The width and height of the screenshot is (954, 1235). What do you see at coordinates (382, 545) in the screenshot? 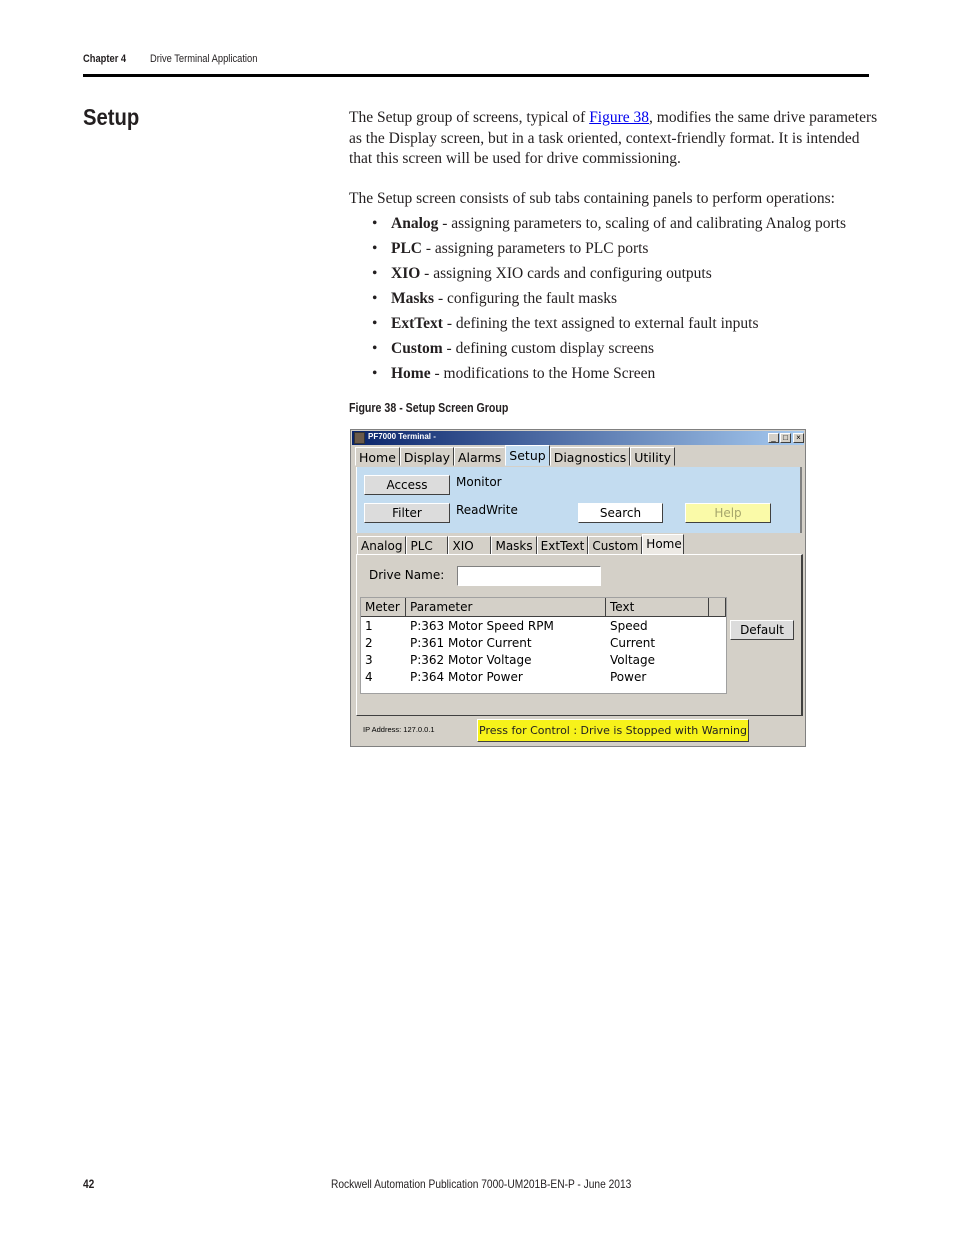
I see `subtab-analog: Analog` at bounding box center [382, 545].